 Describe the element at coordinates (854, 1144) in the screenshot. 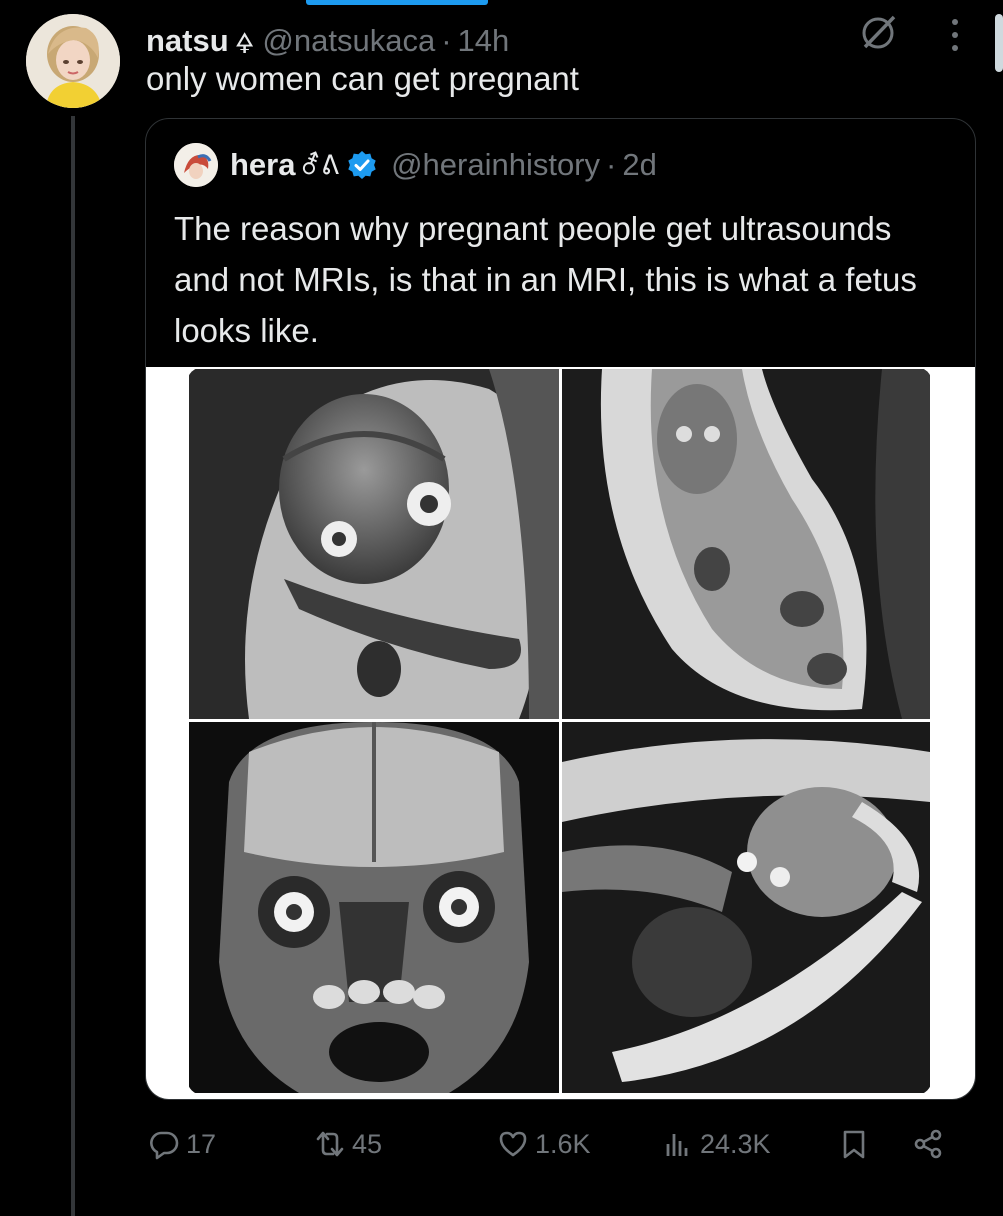

I see `bookmark-icon` at that location.